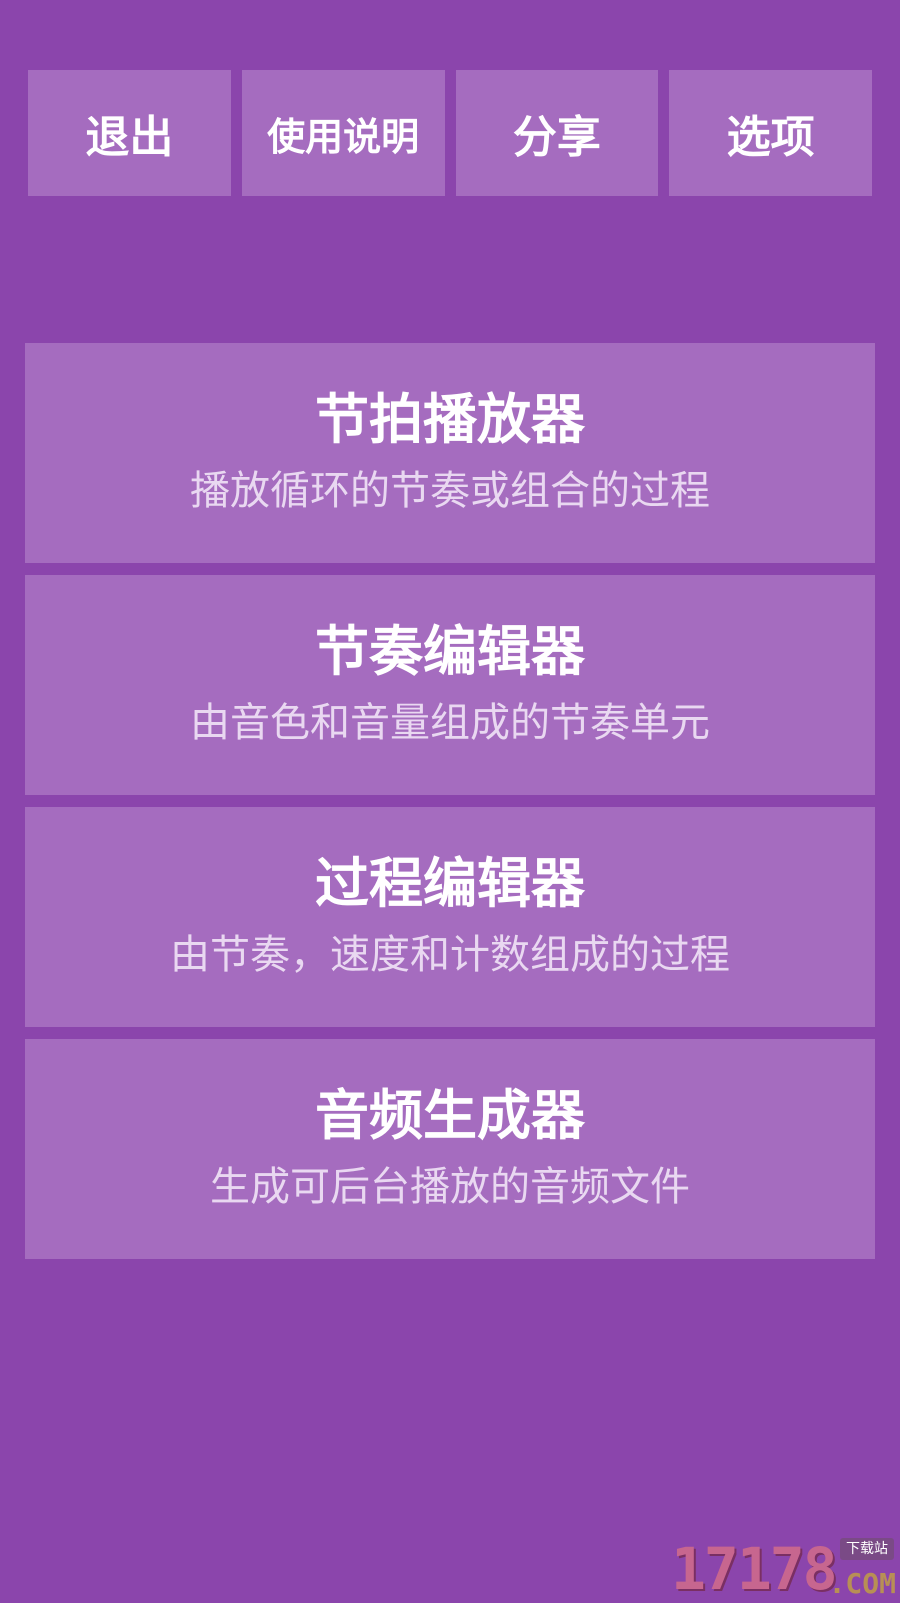 Image resolution: width=900 pixels, height=1603 pixels. What do you see at coordinates (450, 955) in the screenshot?
I see `process-editor-description: 由节奏，速度和计数组成的过程` at bounding box center [450, 955].